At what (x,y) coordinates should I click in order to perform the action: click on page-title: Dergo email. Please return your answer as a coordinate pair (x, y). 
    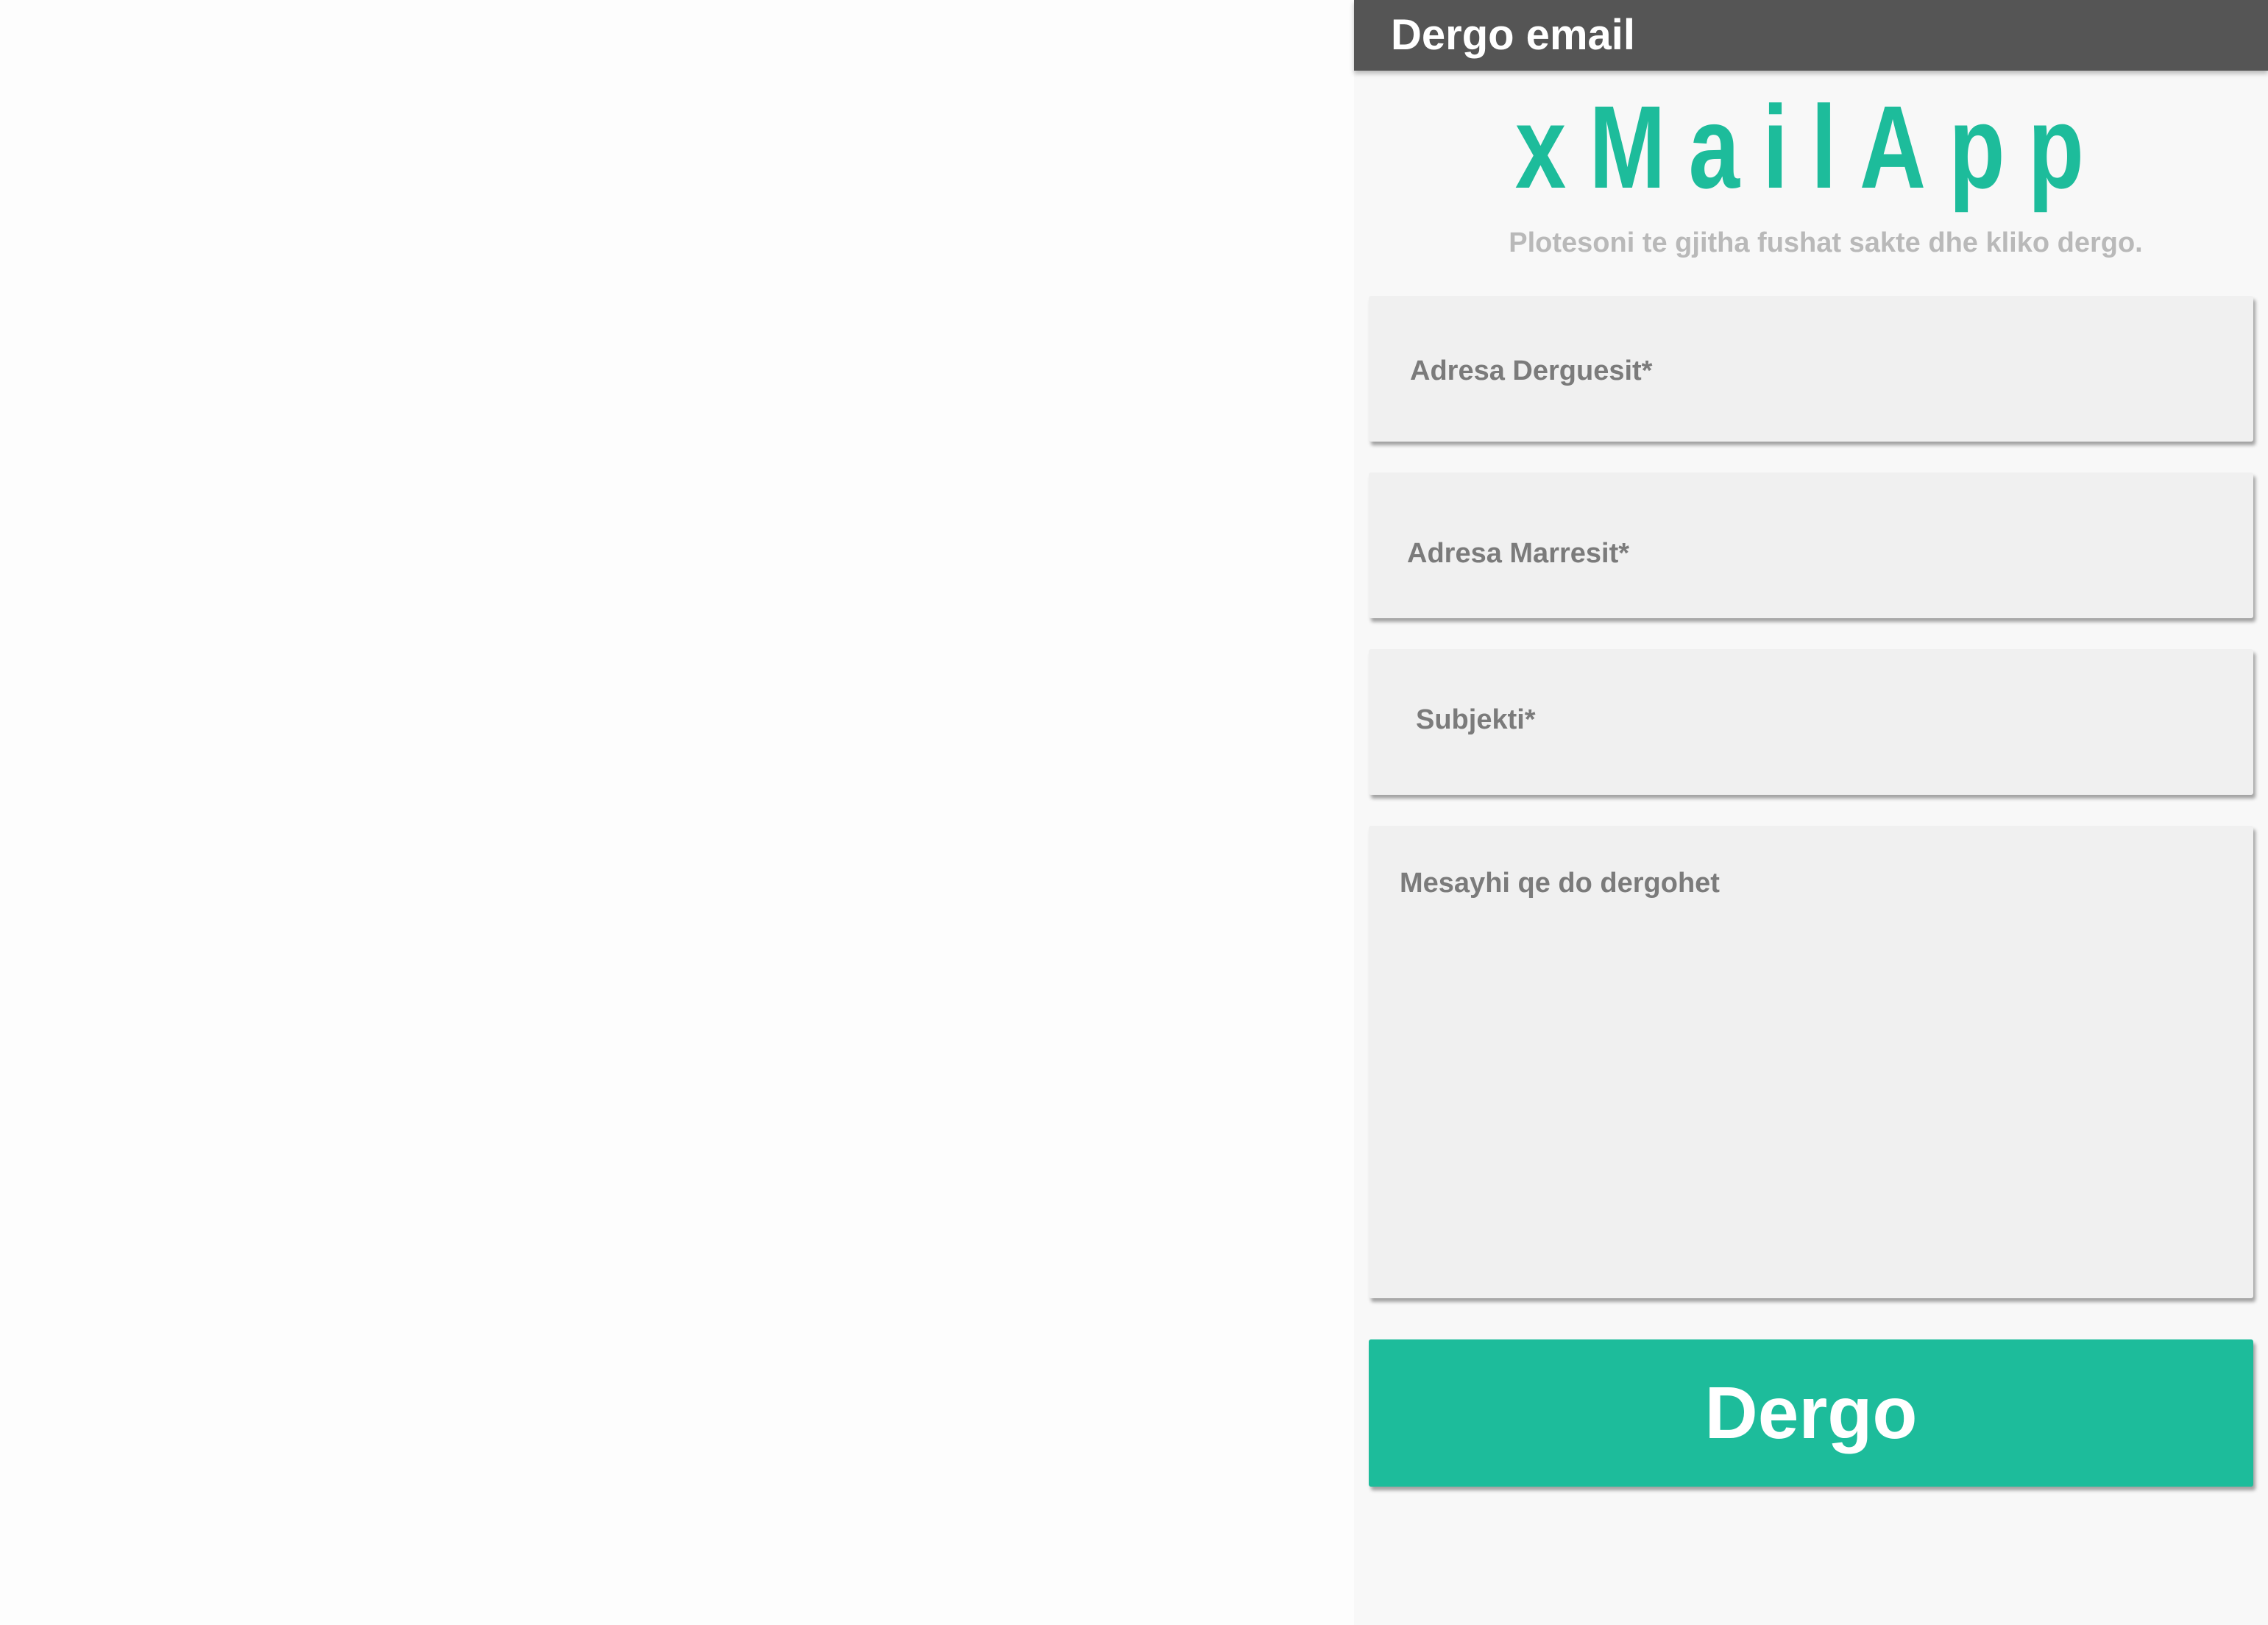
    Looking at the image, I should click on (1513, 35).